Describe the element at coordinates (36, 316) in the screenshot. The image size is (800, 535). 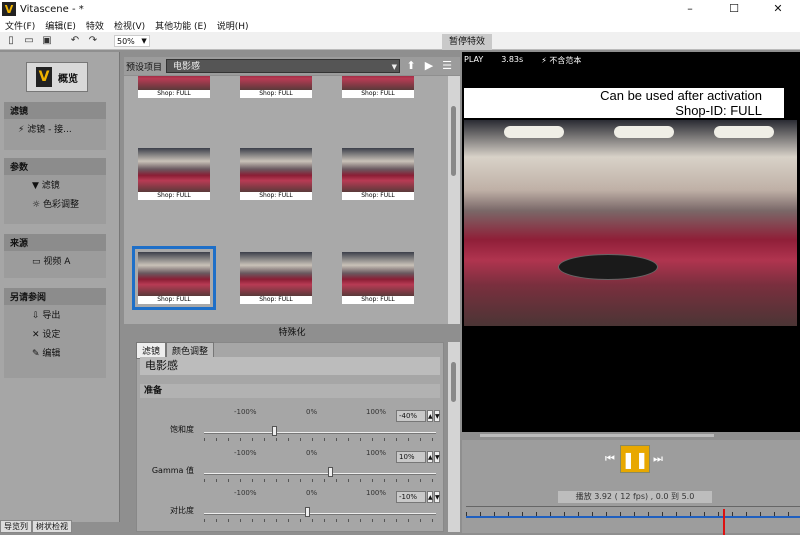
I see `export-icon: ⇩` at that location.